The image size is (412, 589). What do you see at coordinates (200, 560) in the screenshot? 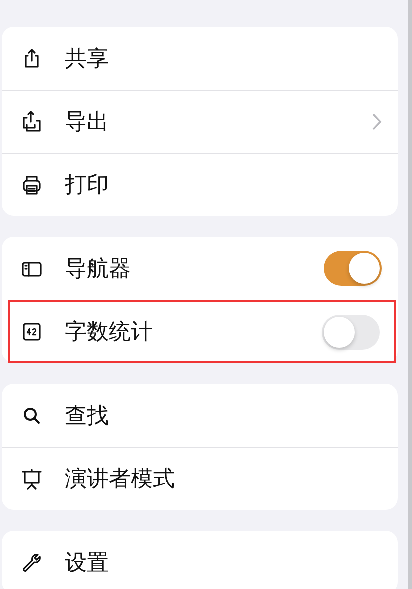
I see `menu-item: 设置` at bounding box center [200, 560].